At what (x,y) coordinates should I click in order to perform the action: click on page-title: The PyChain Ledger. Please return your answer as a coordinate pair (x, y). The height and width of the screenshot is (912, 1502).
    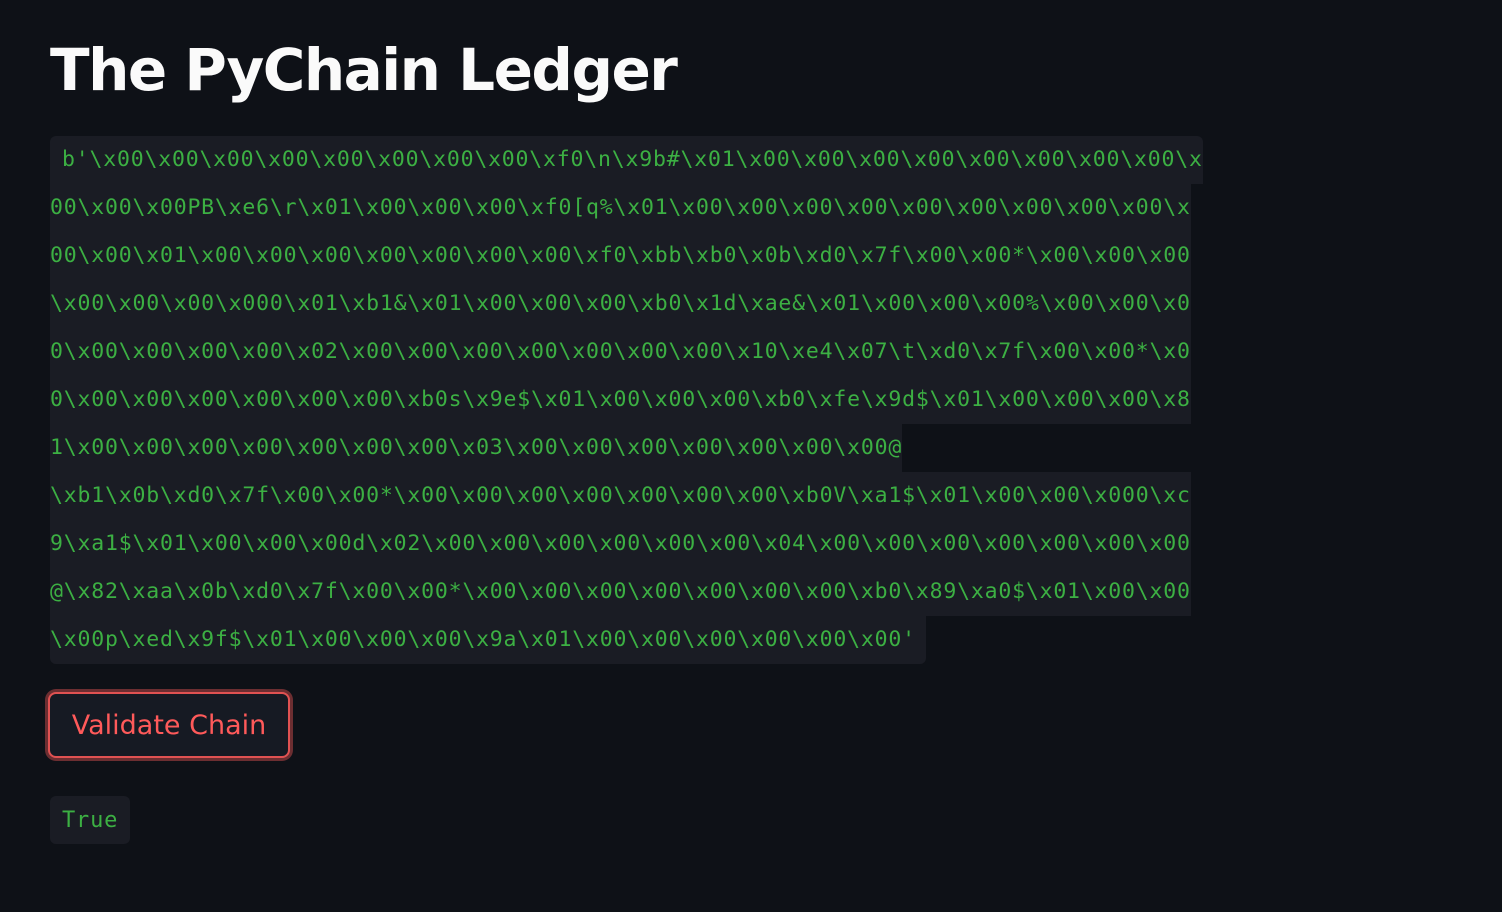
    Looking at the image, I should click on (364, 70).